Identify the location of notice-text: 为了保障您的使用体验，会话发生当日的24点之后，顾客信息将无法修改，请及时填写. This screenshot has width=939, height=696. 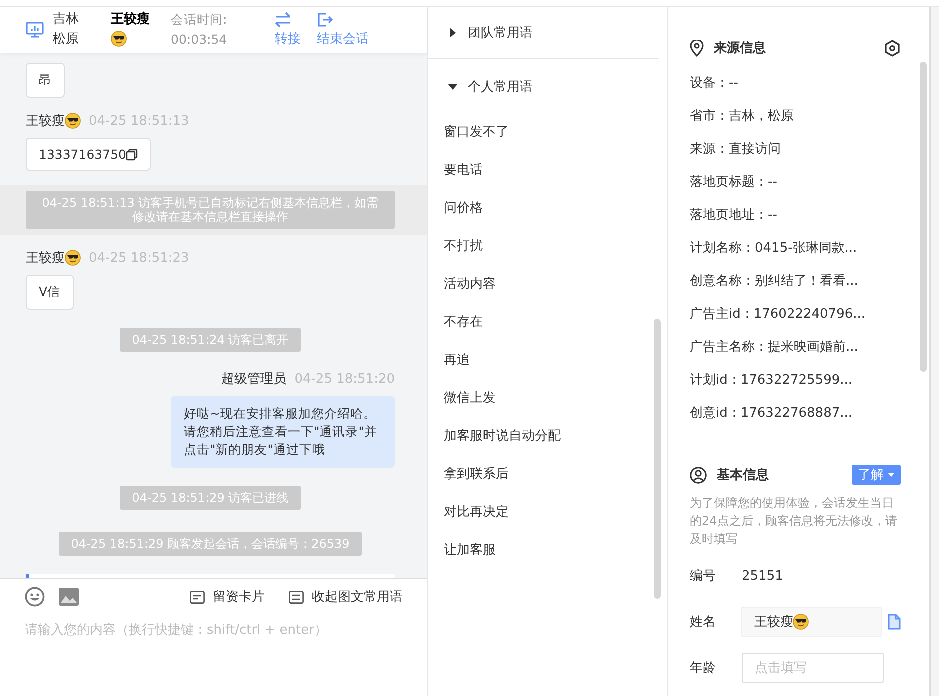
(794, 521).